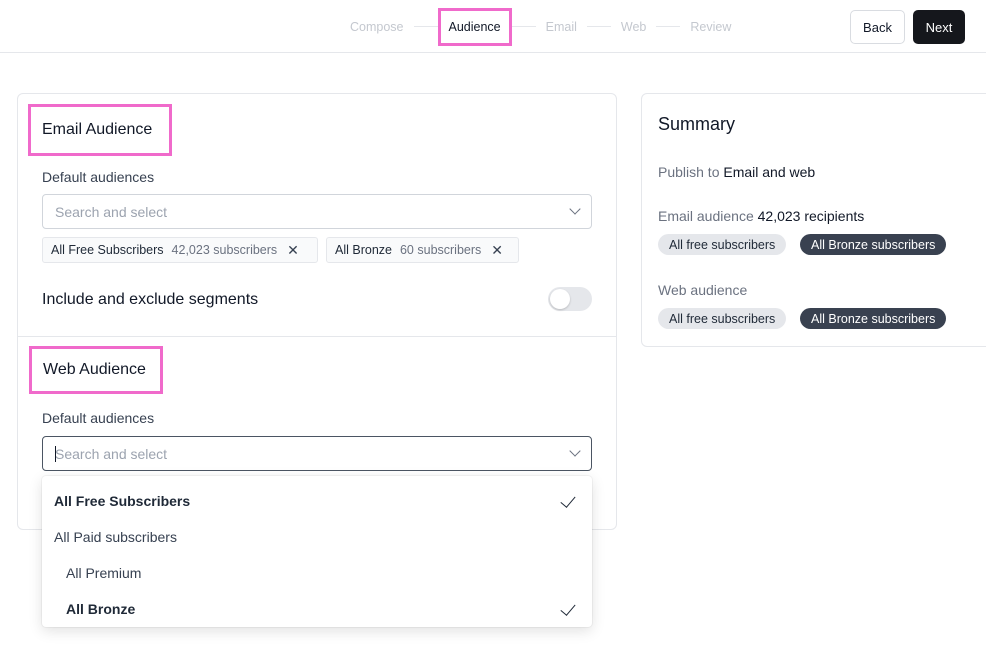  What do you see at coordinates (55, 454) in the screenshot?
I see `text-caret` at bounding box center [55, 454].